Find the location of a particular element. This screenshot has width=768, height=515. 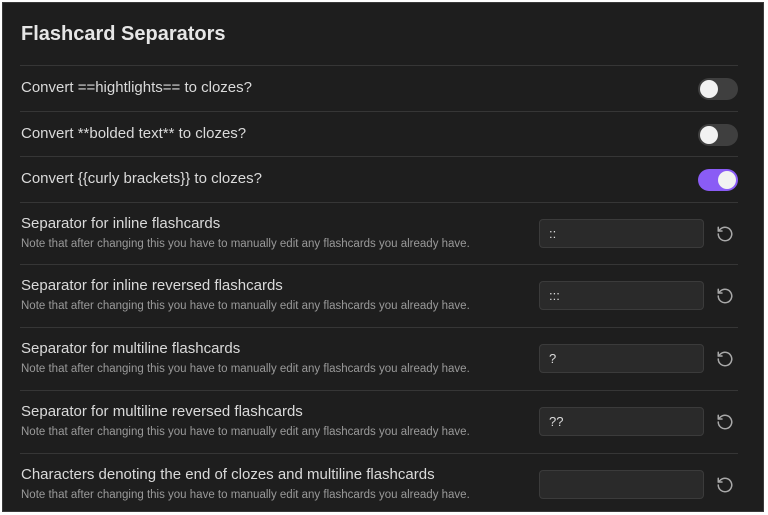

setting-label: Separator for multiline flashcards is located at coordinates (131, 349).